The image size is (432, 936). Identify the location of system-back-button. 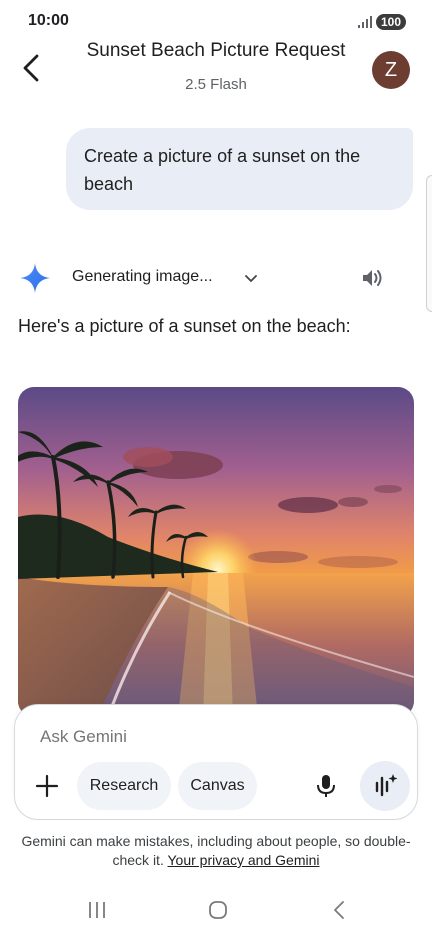
(339, 910).